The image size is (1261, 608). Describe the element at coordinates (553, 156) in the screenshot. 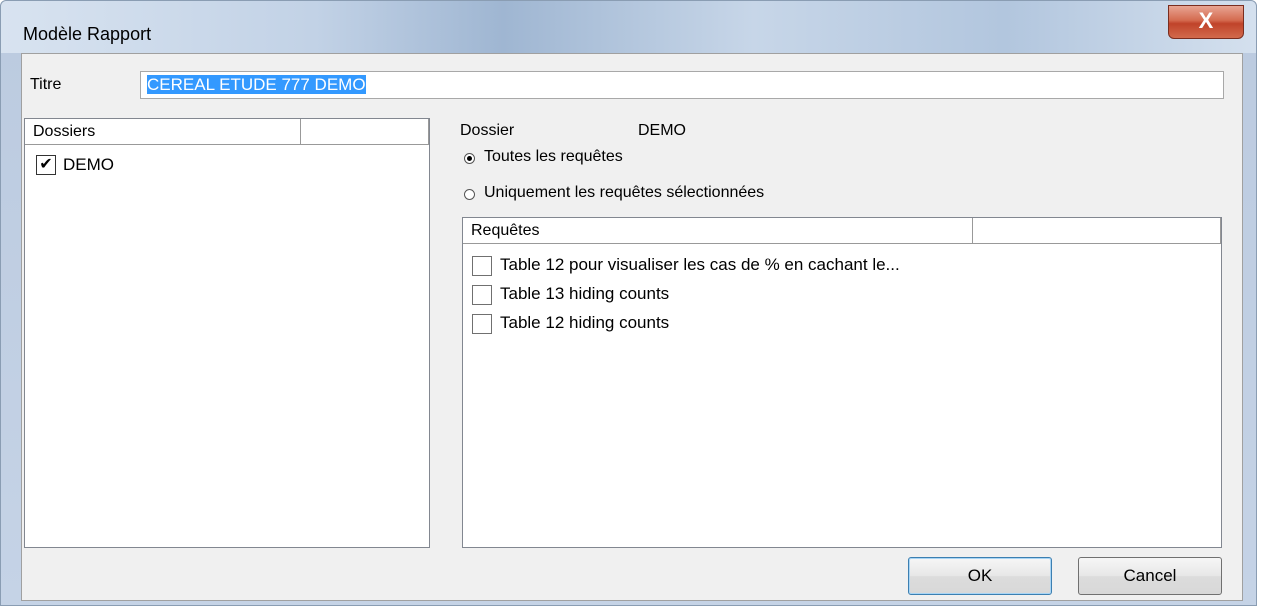

I see `radio-all-label: Toutes les requêtes` at that location.